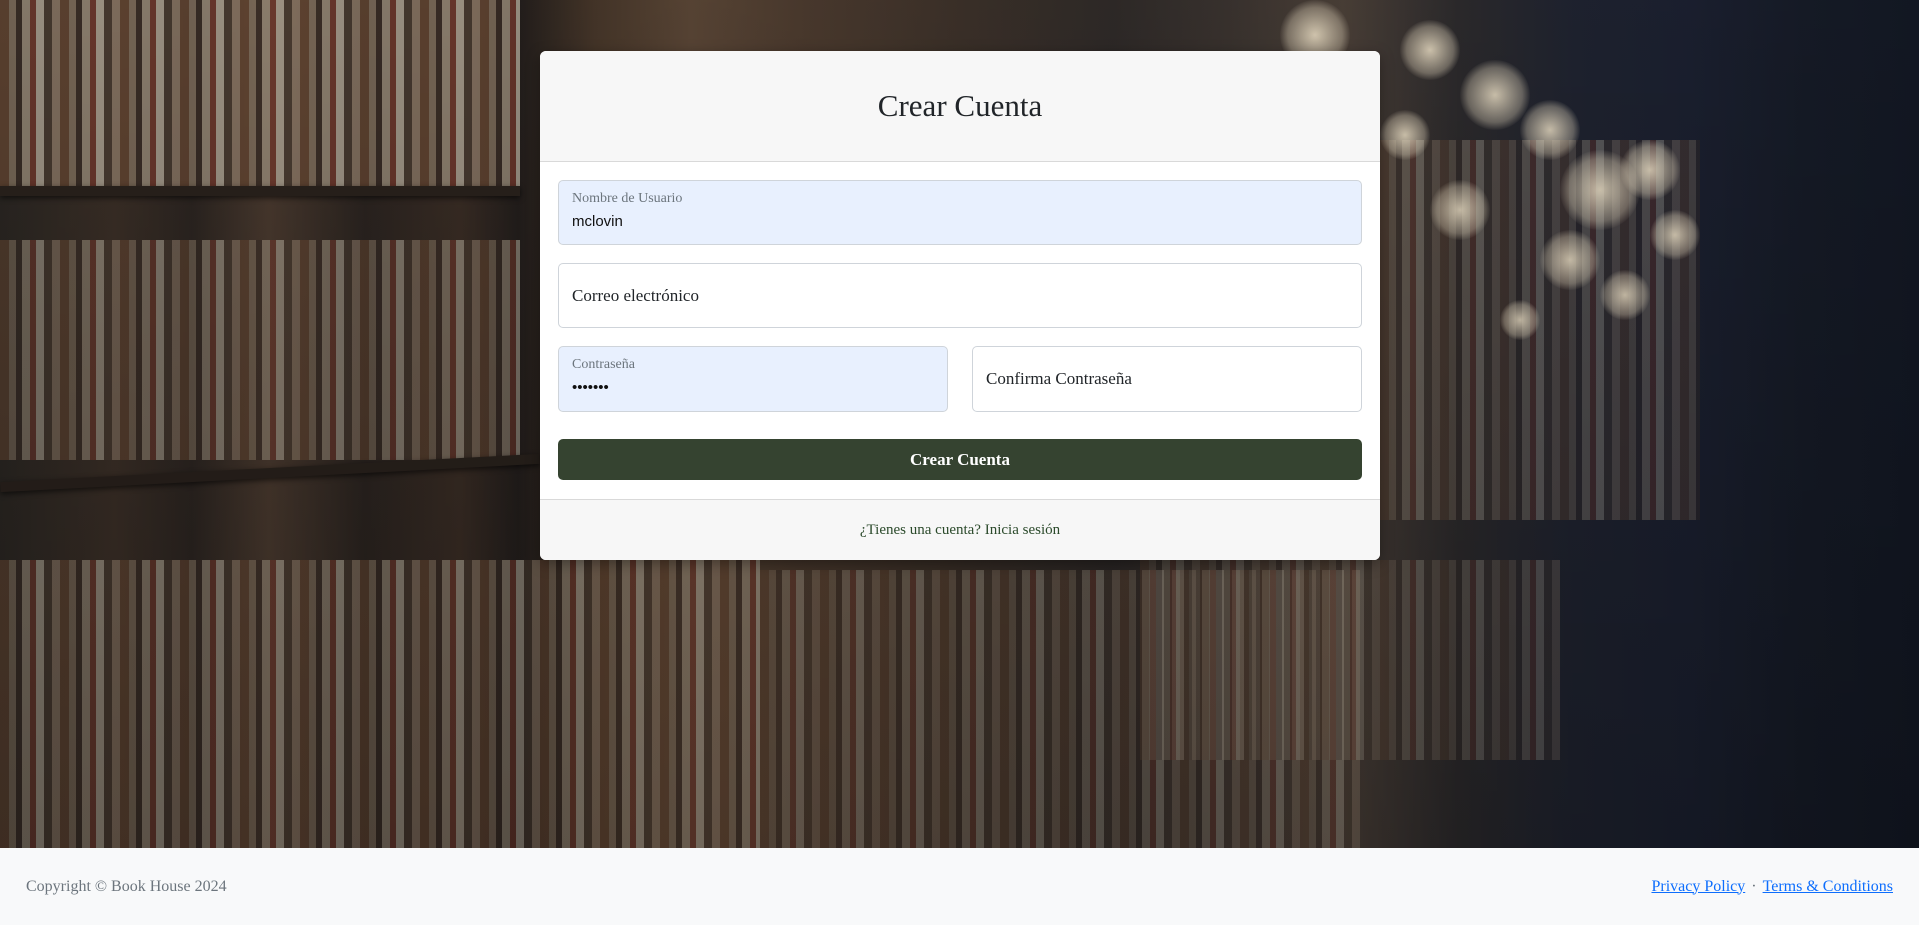  Describe the element at coordinates (1828, 887) in the screenshot. I see `terms-link: Terms & Conditions` at that location.